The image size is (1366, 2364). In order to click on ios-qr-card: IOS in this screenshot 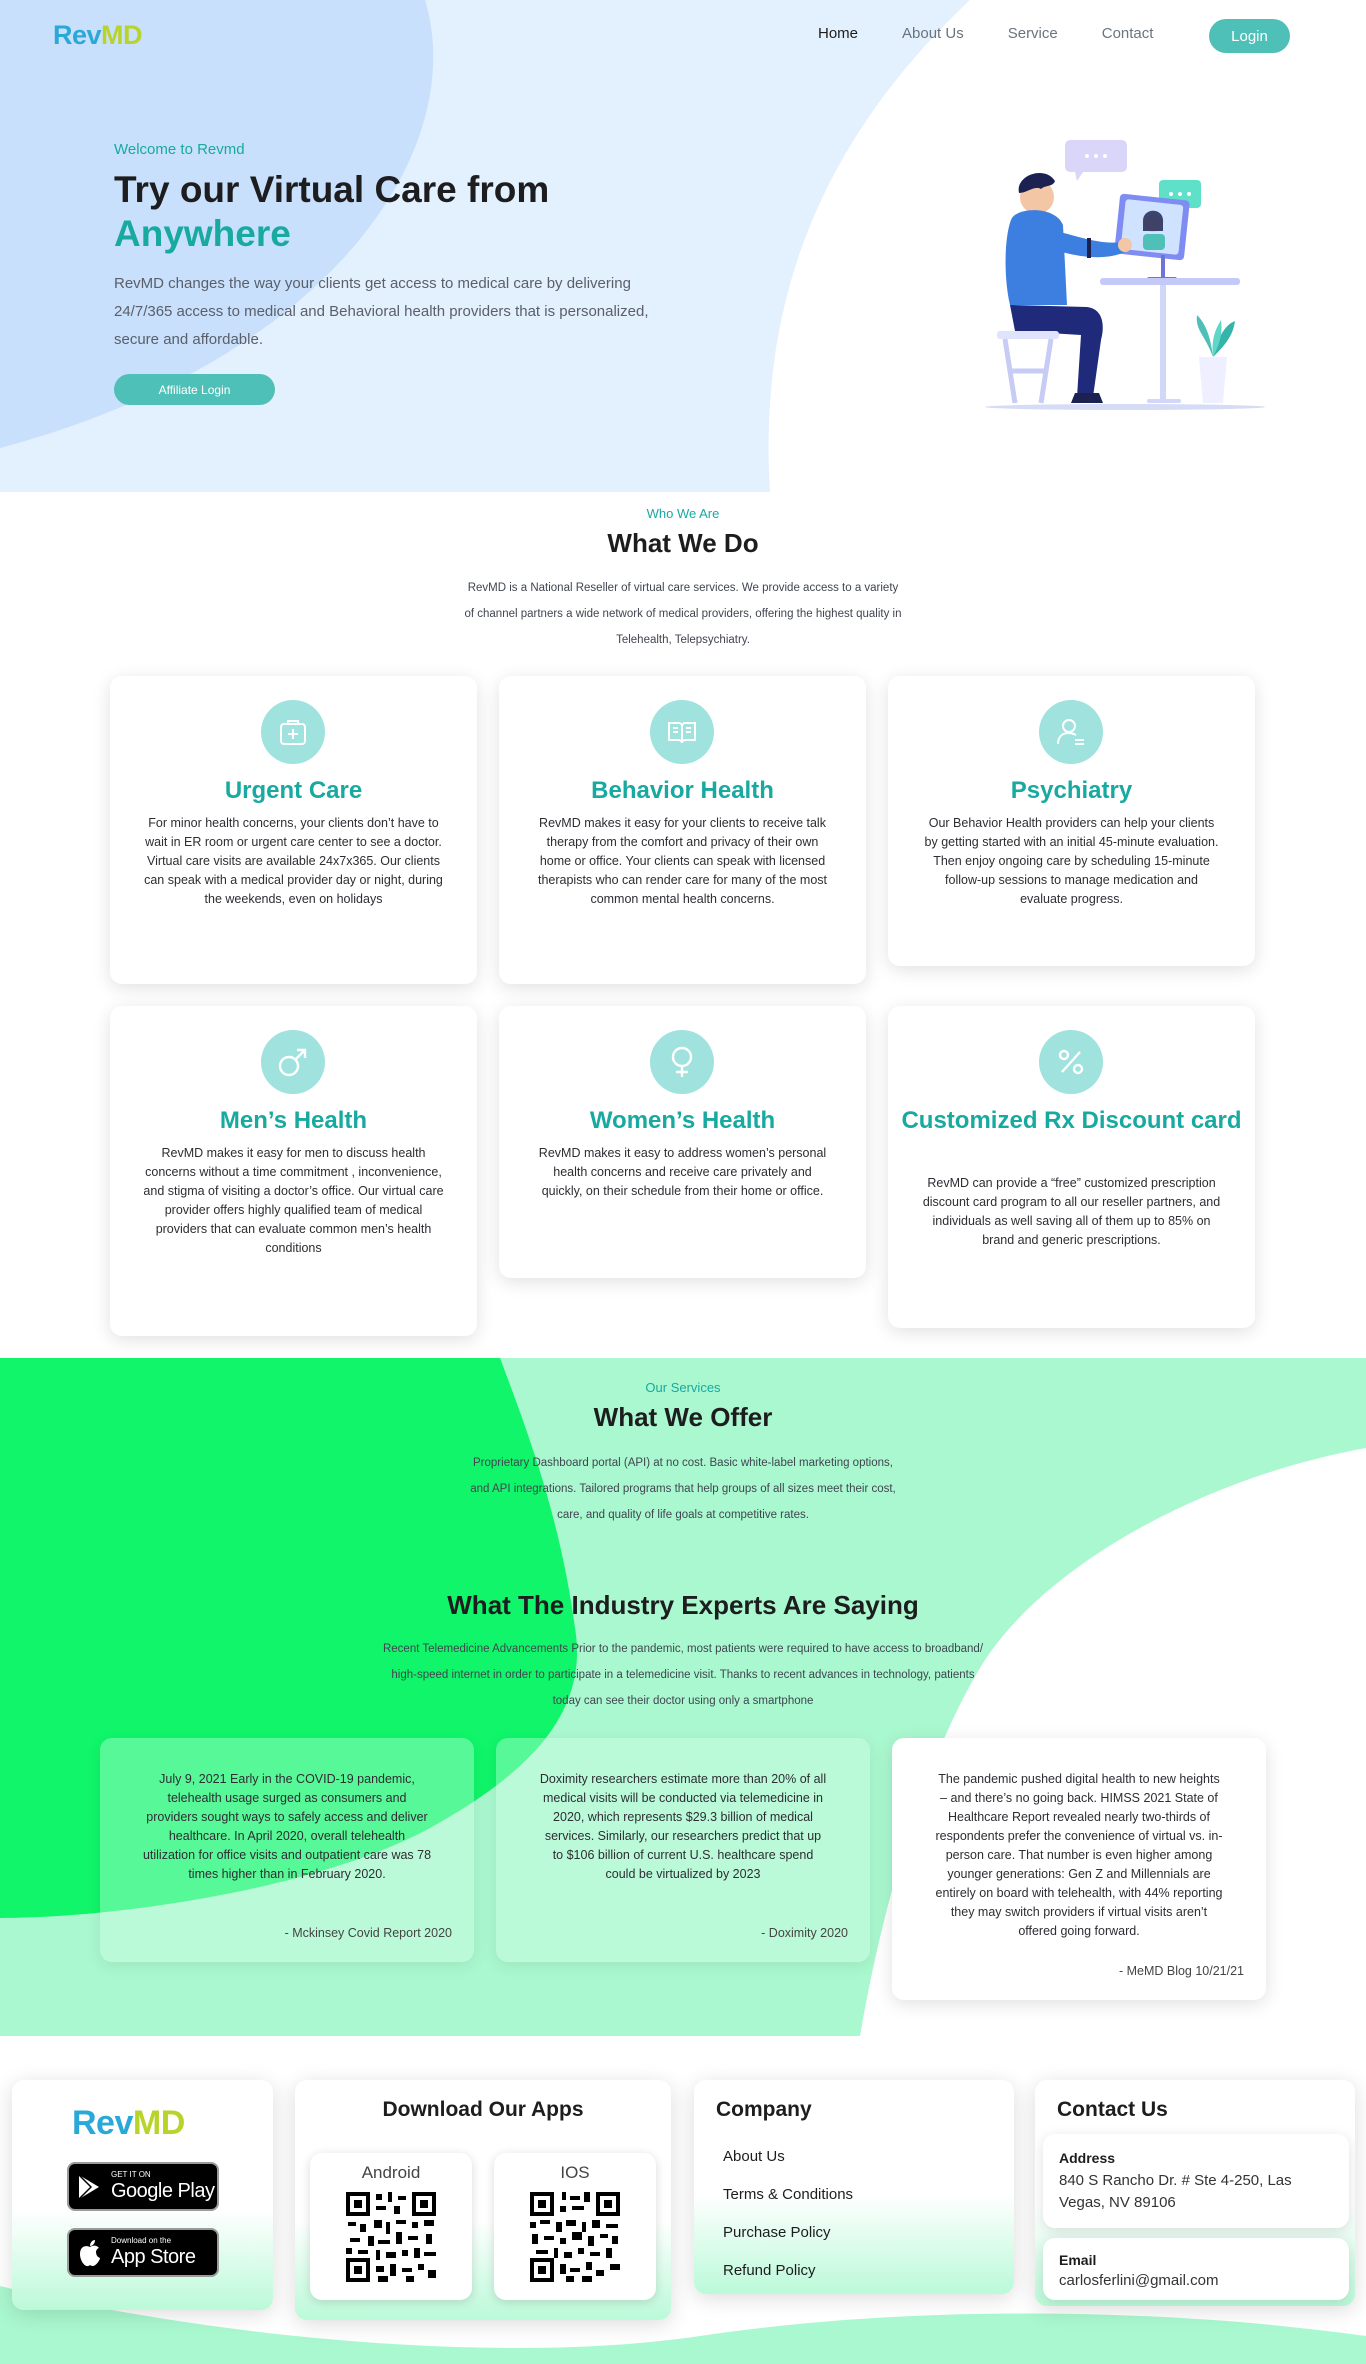, I will do `click(575, 2226)`.